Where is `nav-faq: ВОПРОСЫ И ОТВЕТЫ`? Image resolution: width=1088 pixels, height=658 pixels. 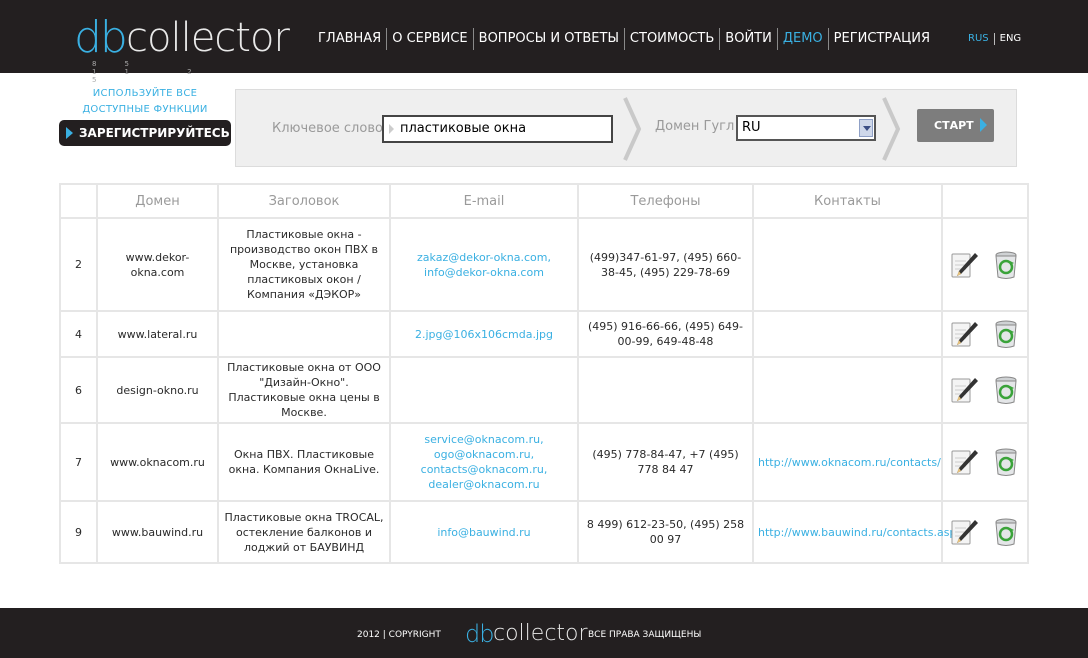 nav-faq: ВОПРОСЫ И ОТВЕТЫ is located at coordinates (548, 39).